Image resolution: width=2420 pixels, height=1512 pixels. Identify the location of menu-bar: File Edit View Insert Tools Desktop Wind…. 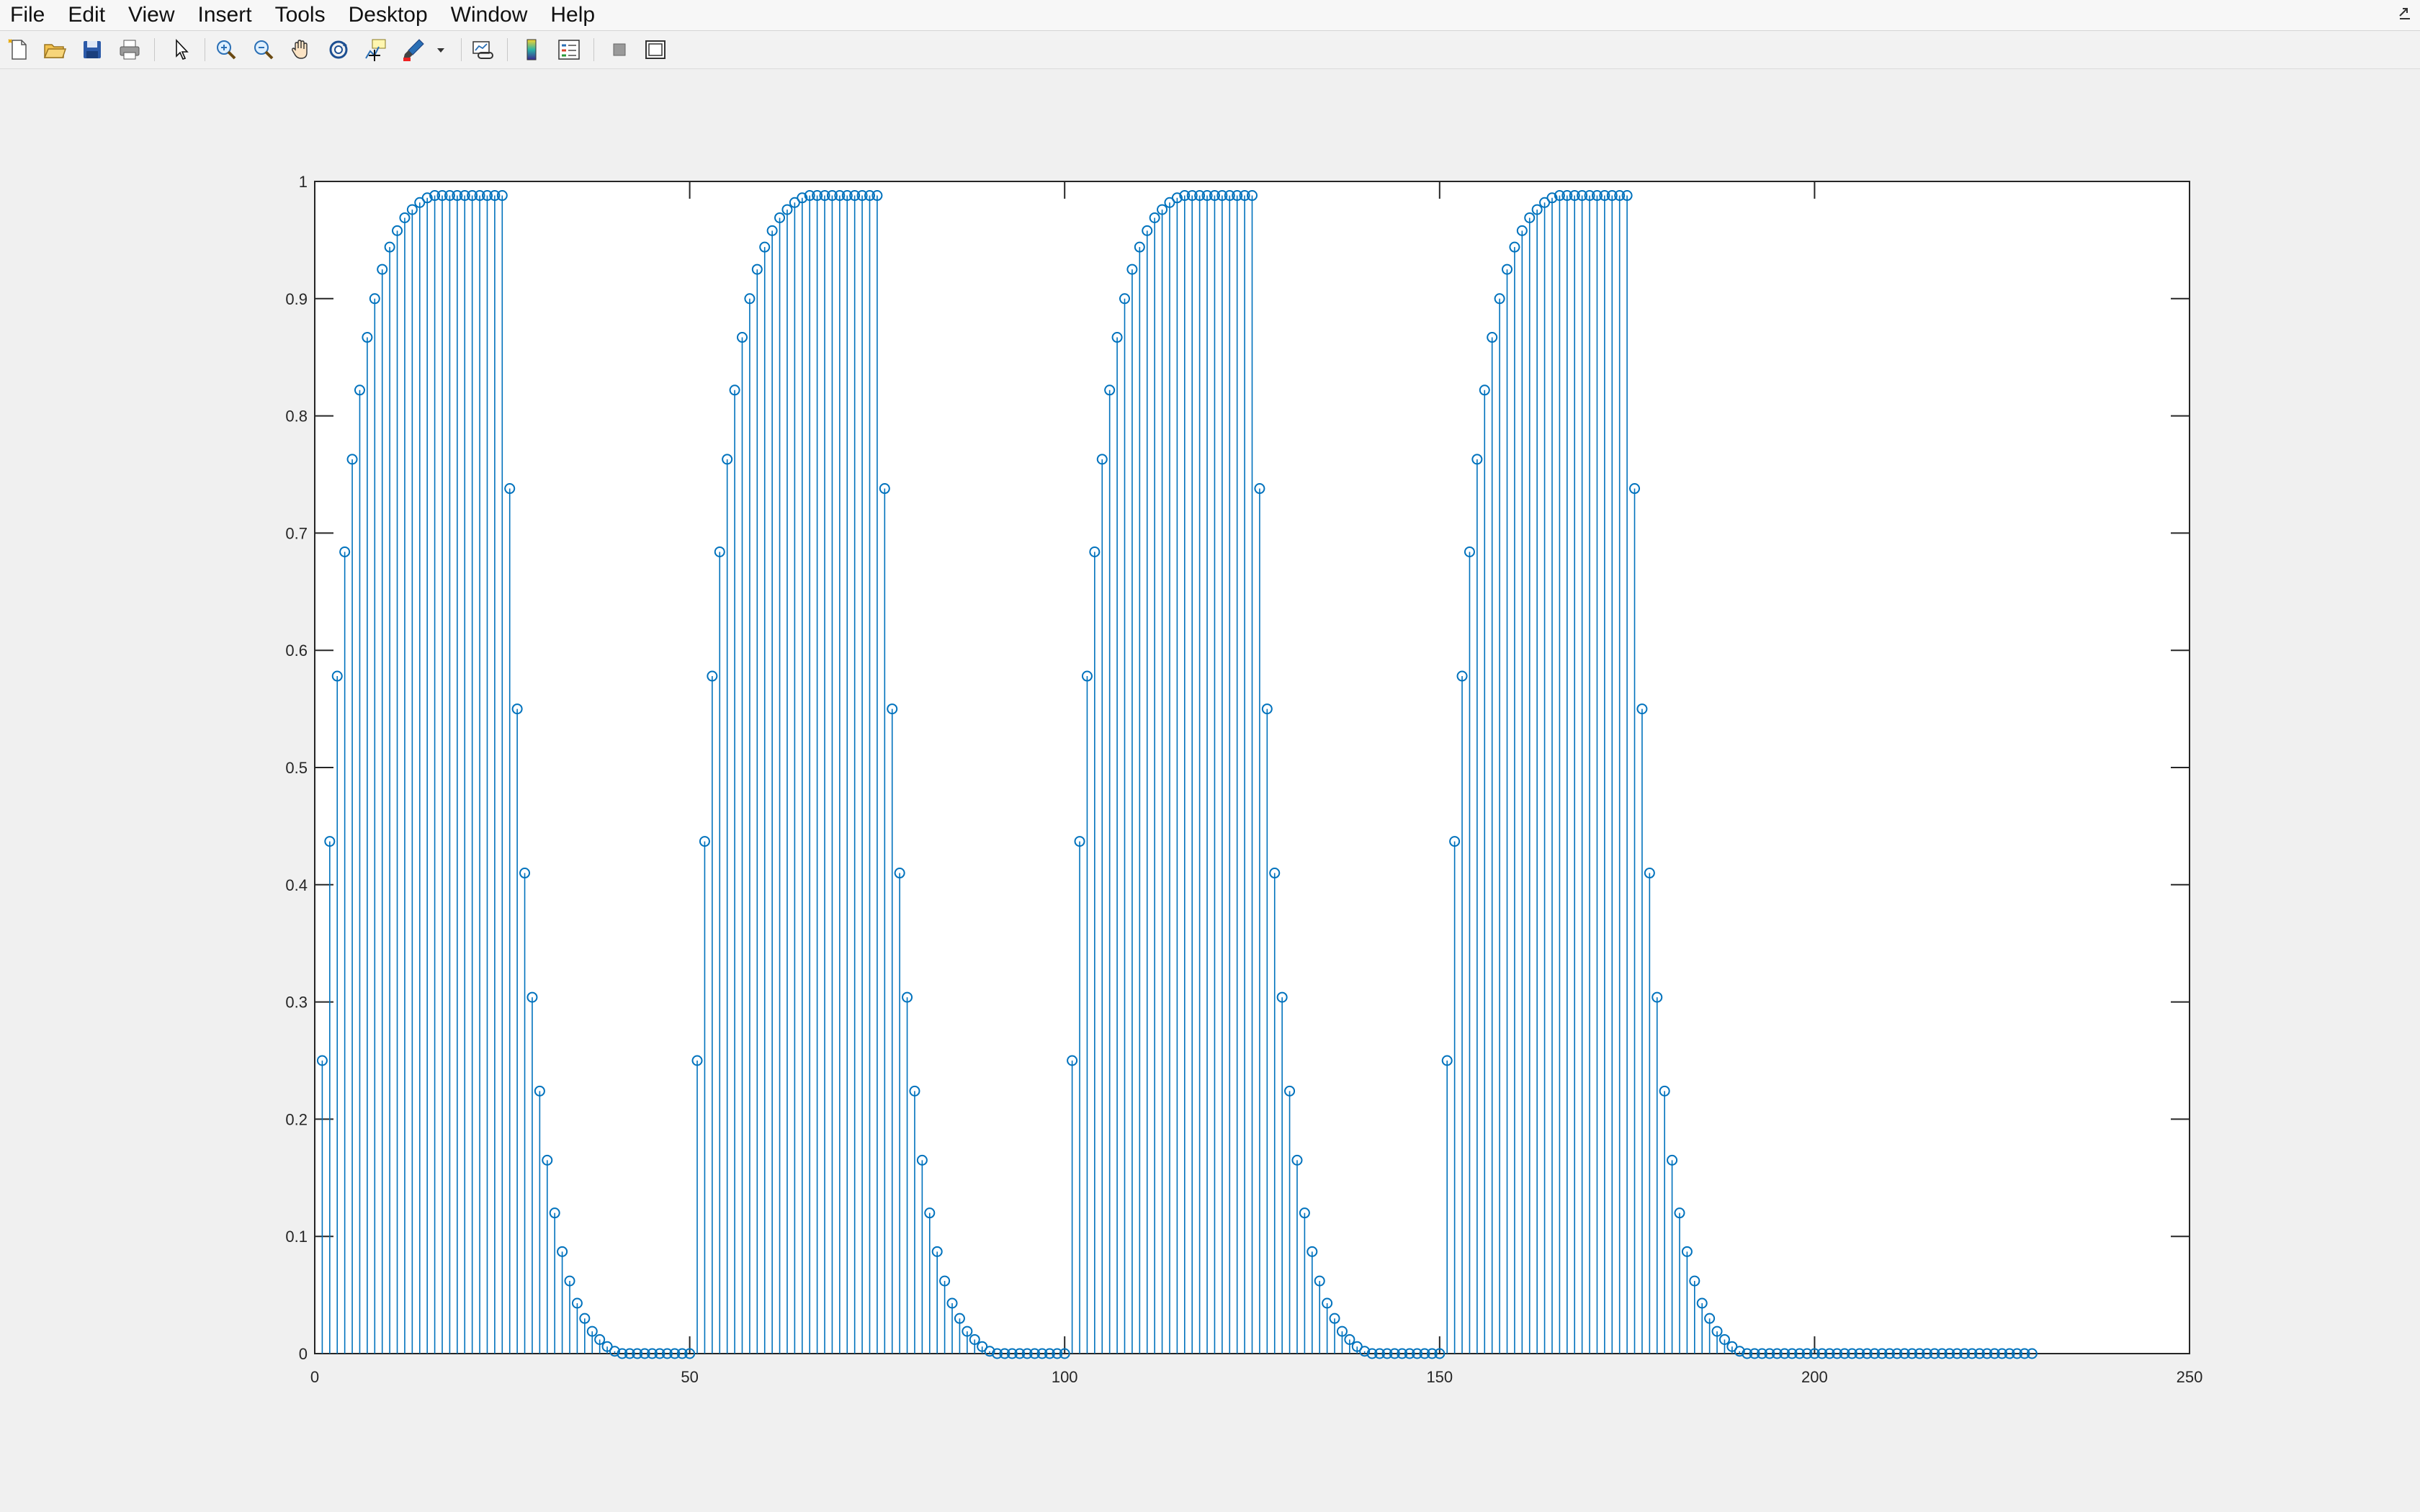
(1210, 15).